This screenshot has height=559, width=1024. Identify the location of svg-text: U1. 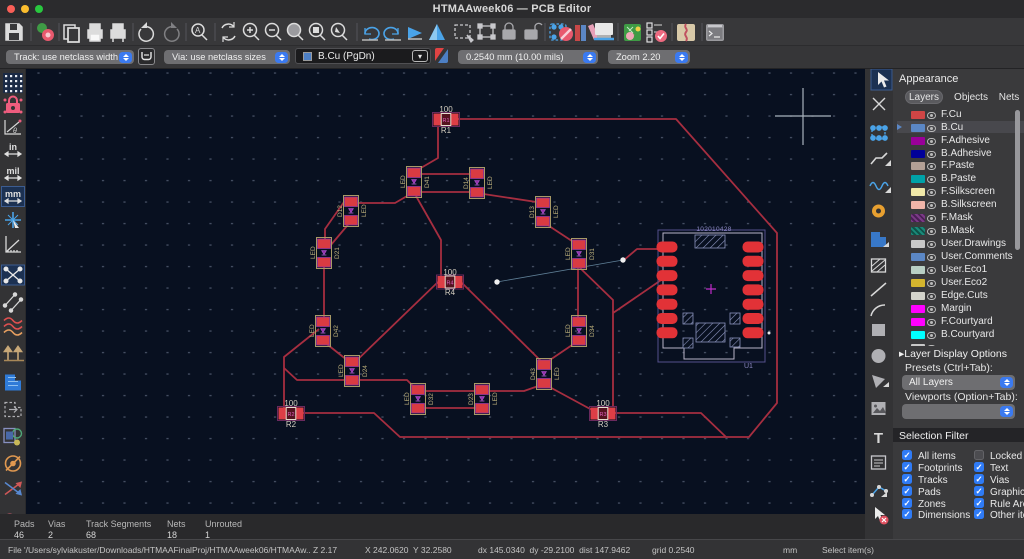
(748, 366).